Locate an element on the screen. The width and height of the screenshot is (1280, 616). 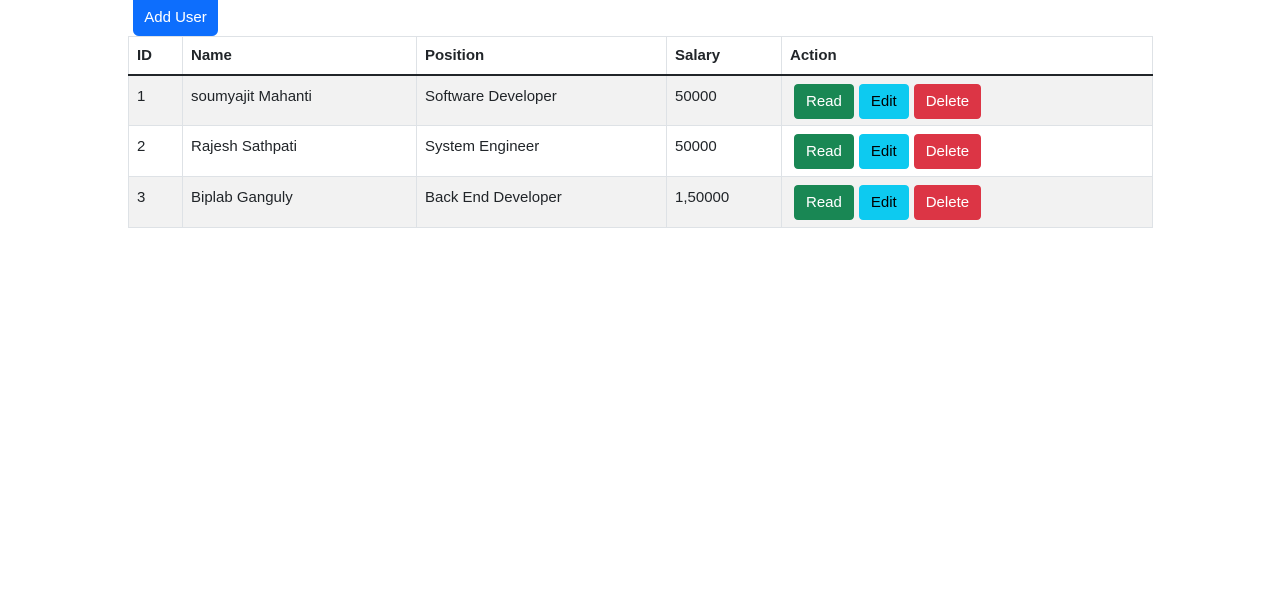
cell-position: System Engineer is located at coordinates (541, 151).